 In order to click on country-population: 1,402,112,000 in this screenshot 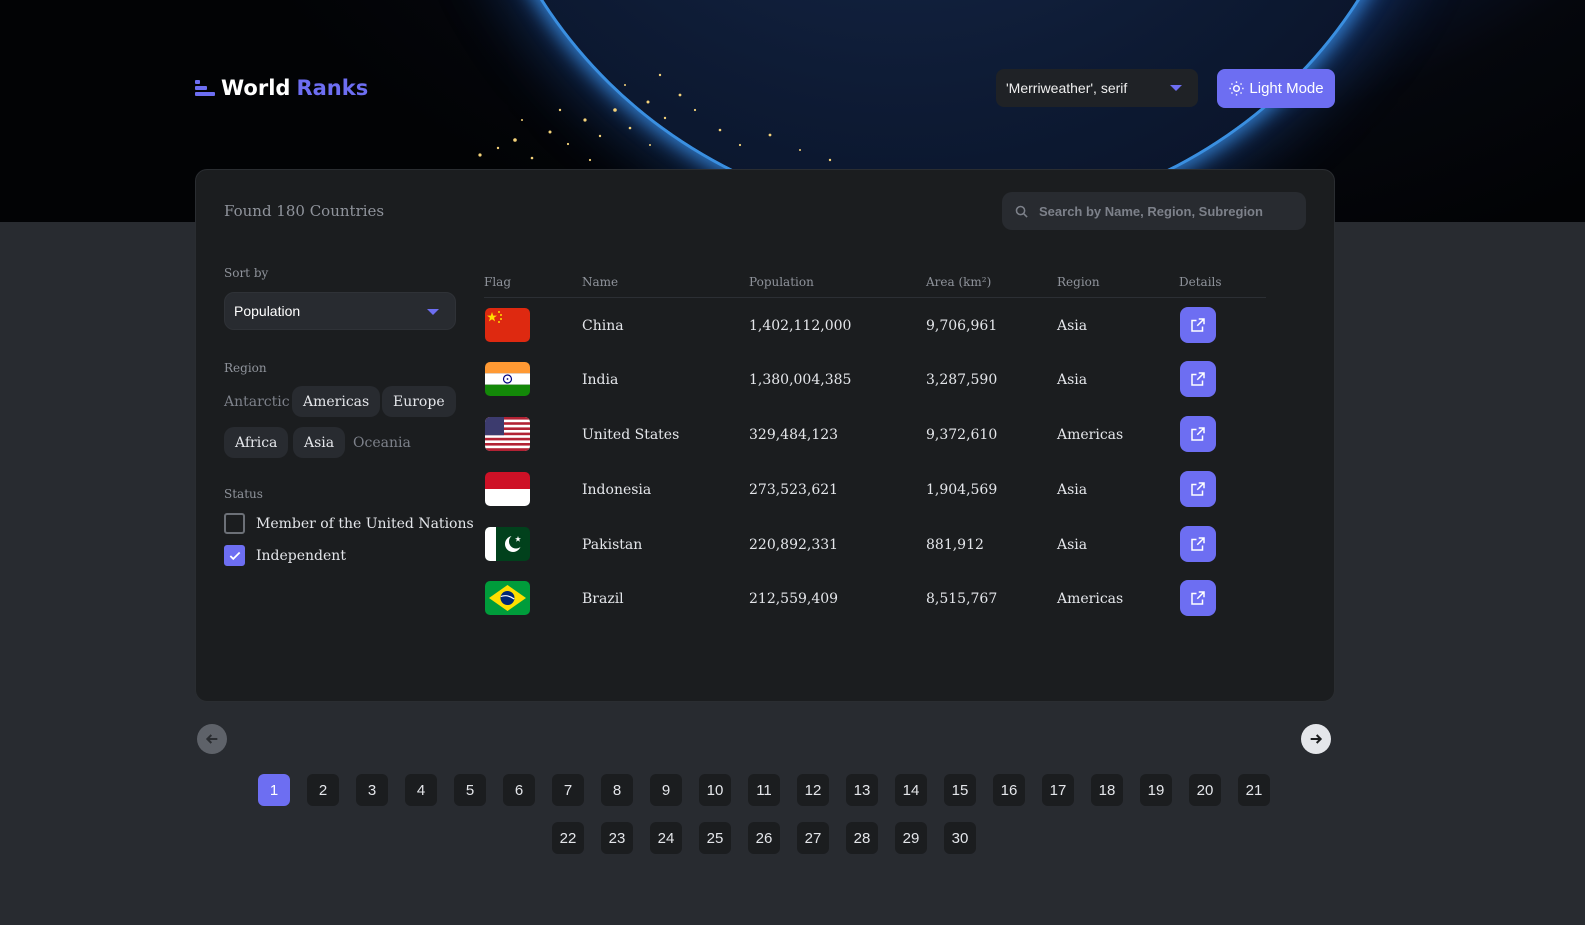, I will do `click(800, 326)`.